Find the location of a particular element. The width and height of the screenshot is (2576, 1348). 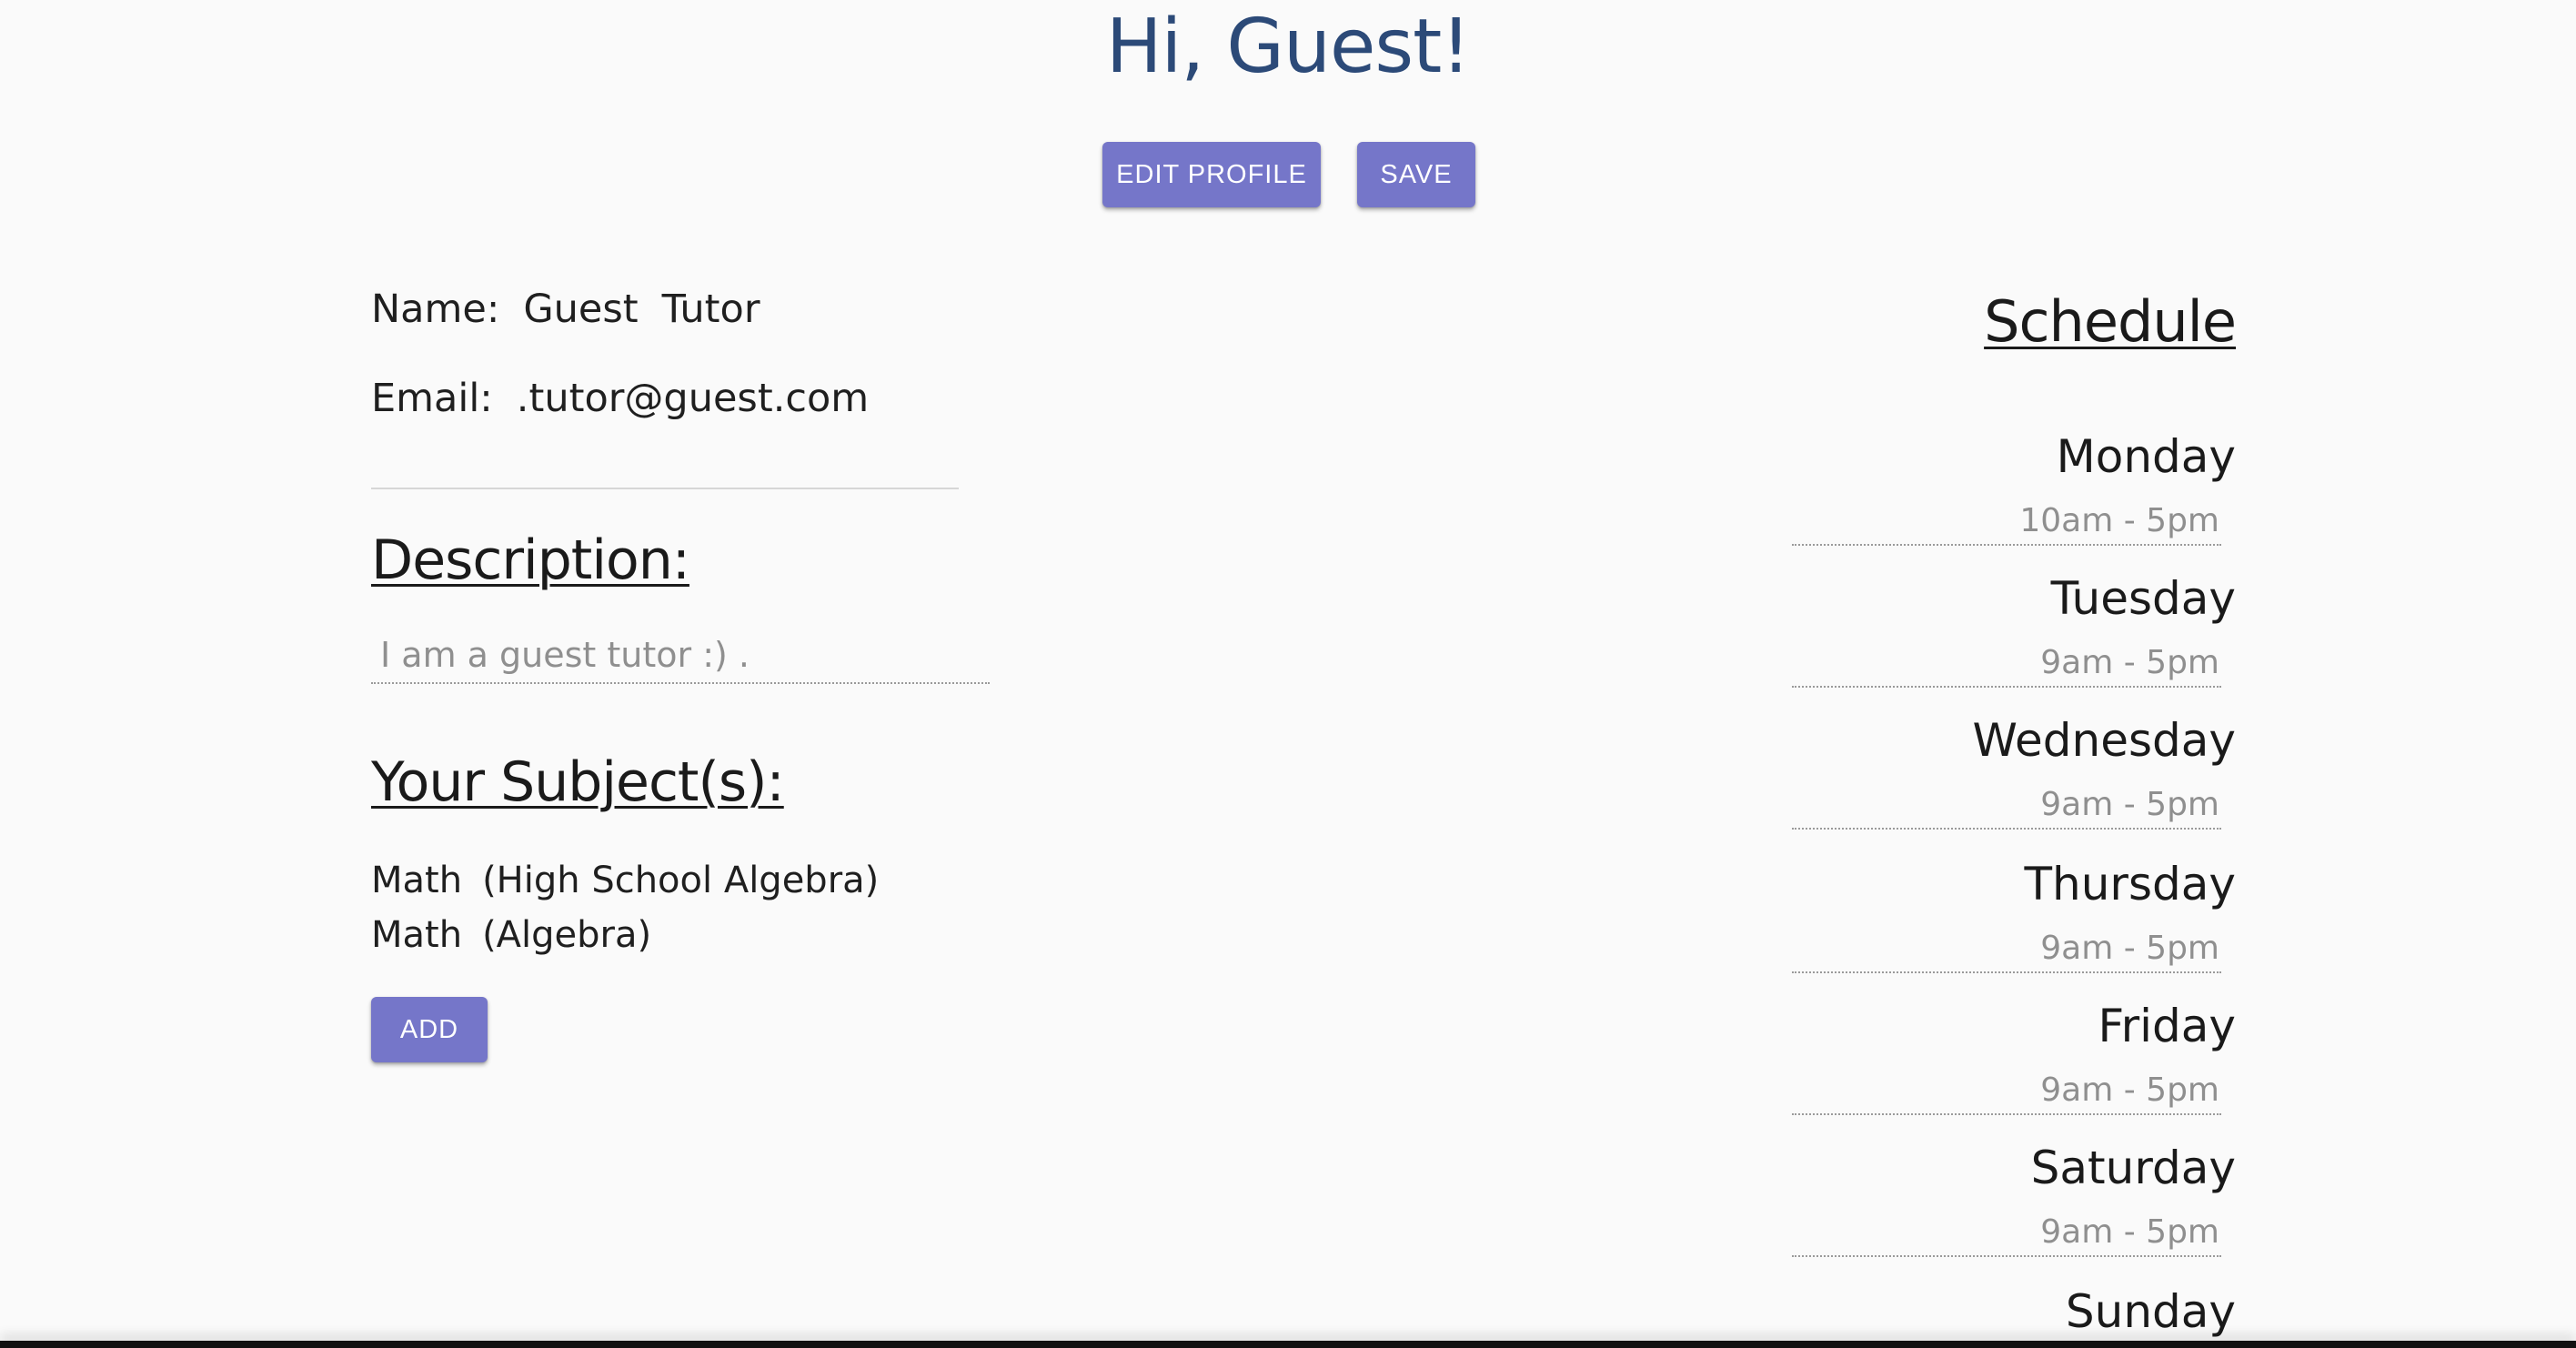

schedule-day-tuesday: Tuesday is located at coordinates (2014, 640).